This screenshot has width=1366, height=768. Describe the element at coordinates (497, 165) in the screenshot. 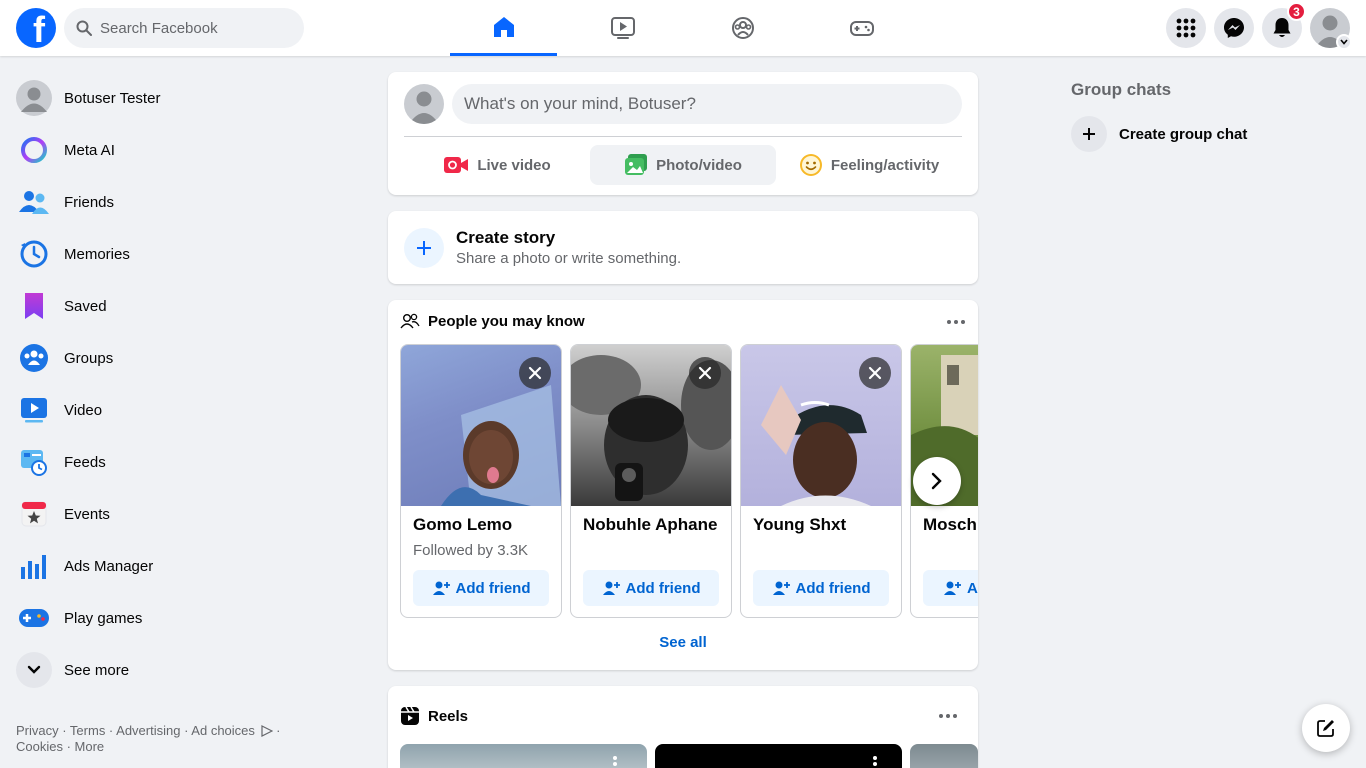

I see `live-video-button: Live video` at that location.